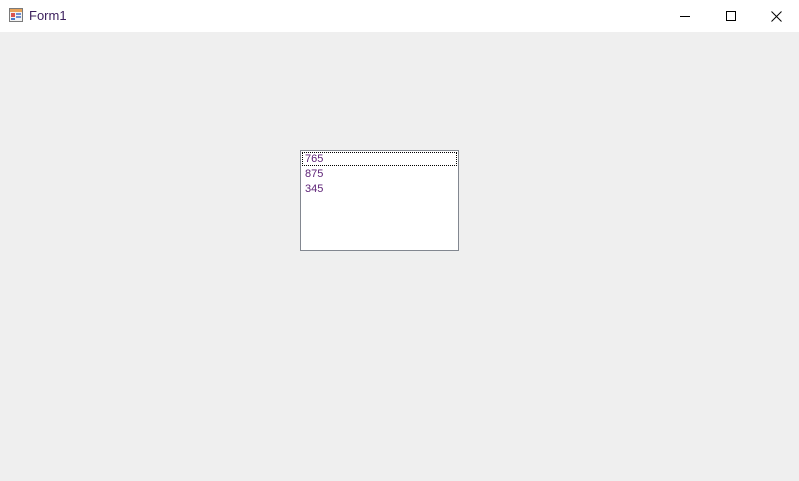 The image size is (799, 481). I want to click on minimize-button, so click(685, 16).